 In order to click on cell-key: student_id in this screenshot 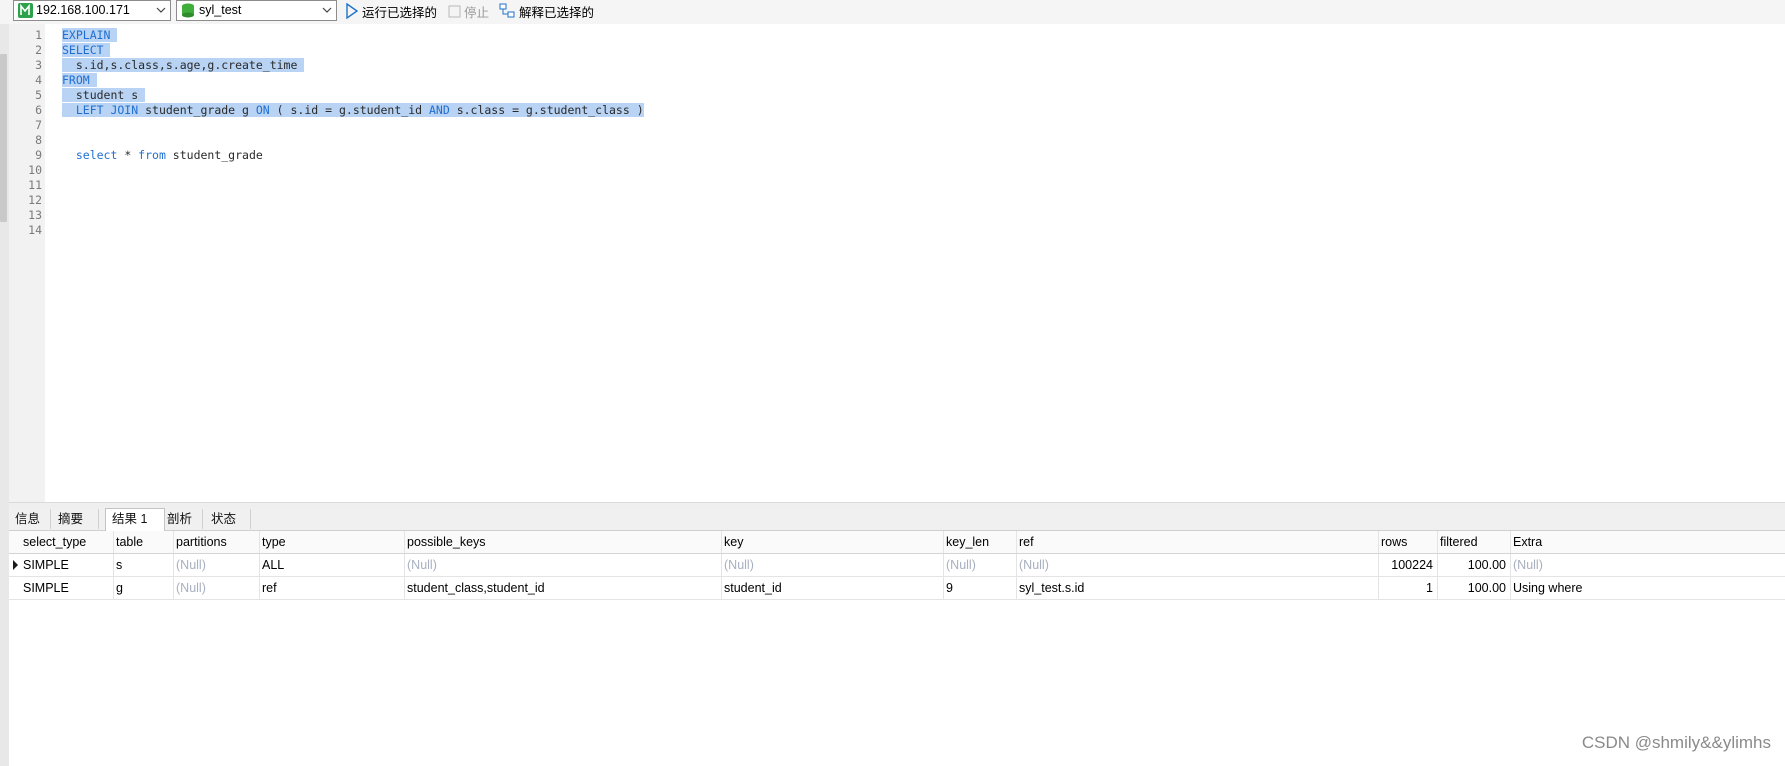, I will do `click(833, 588)`.